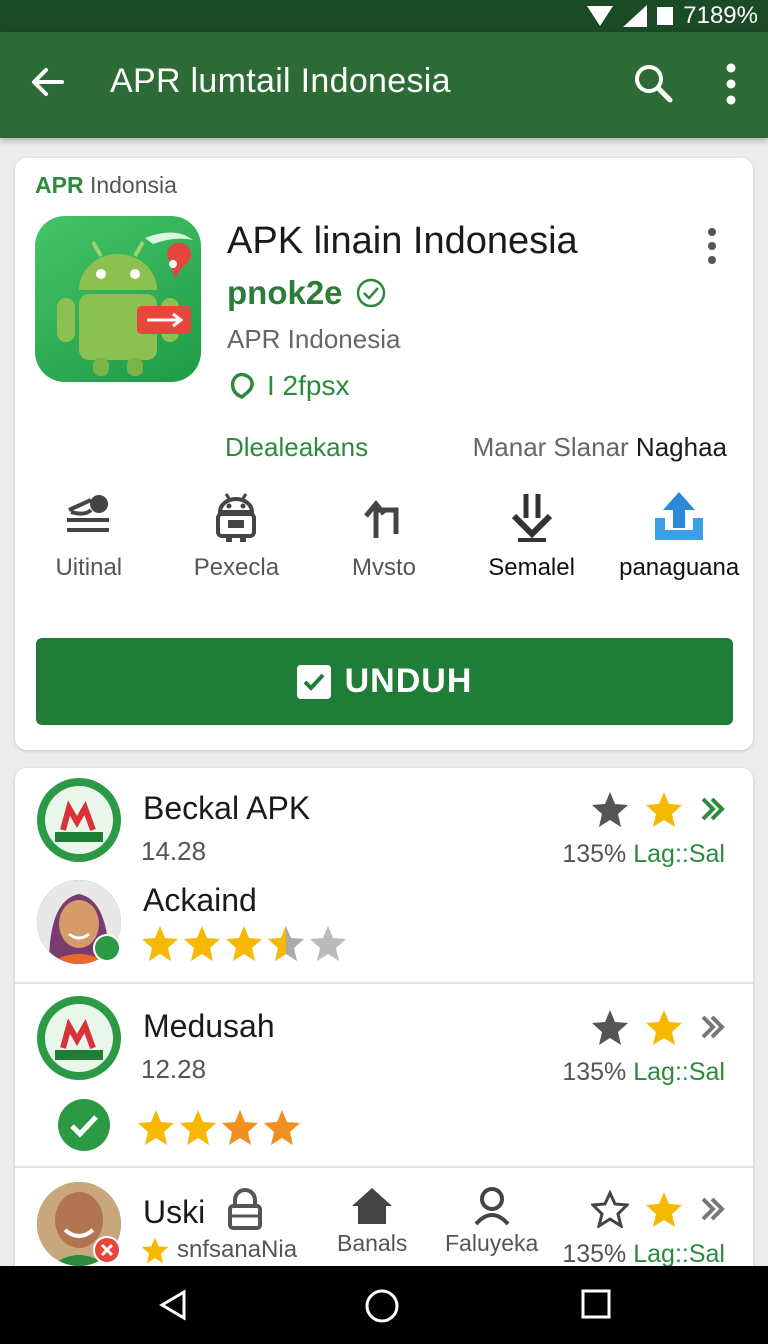  I want to click on tab-home: Banals, so click(372, 1221).